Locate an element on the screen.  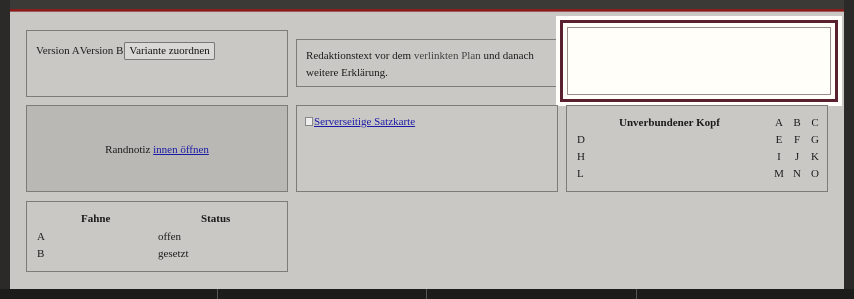
margin-note: Randnotiz innen öffnen is located at coordinates (157, 150).